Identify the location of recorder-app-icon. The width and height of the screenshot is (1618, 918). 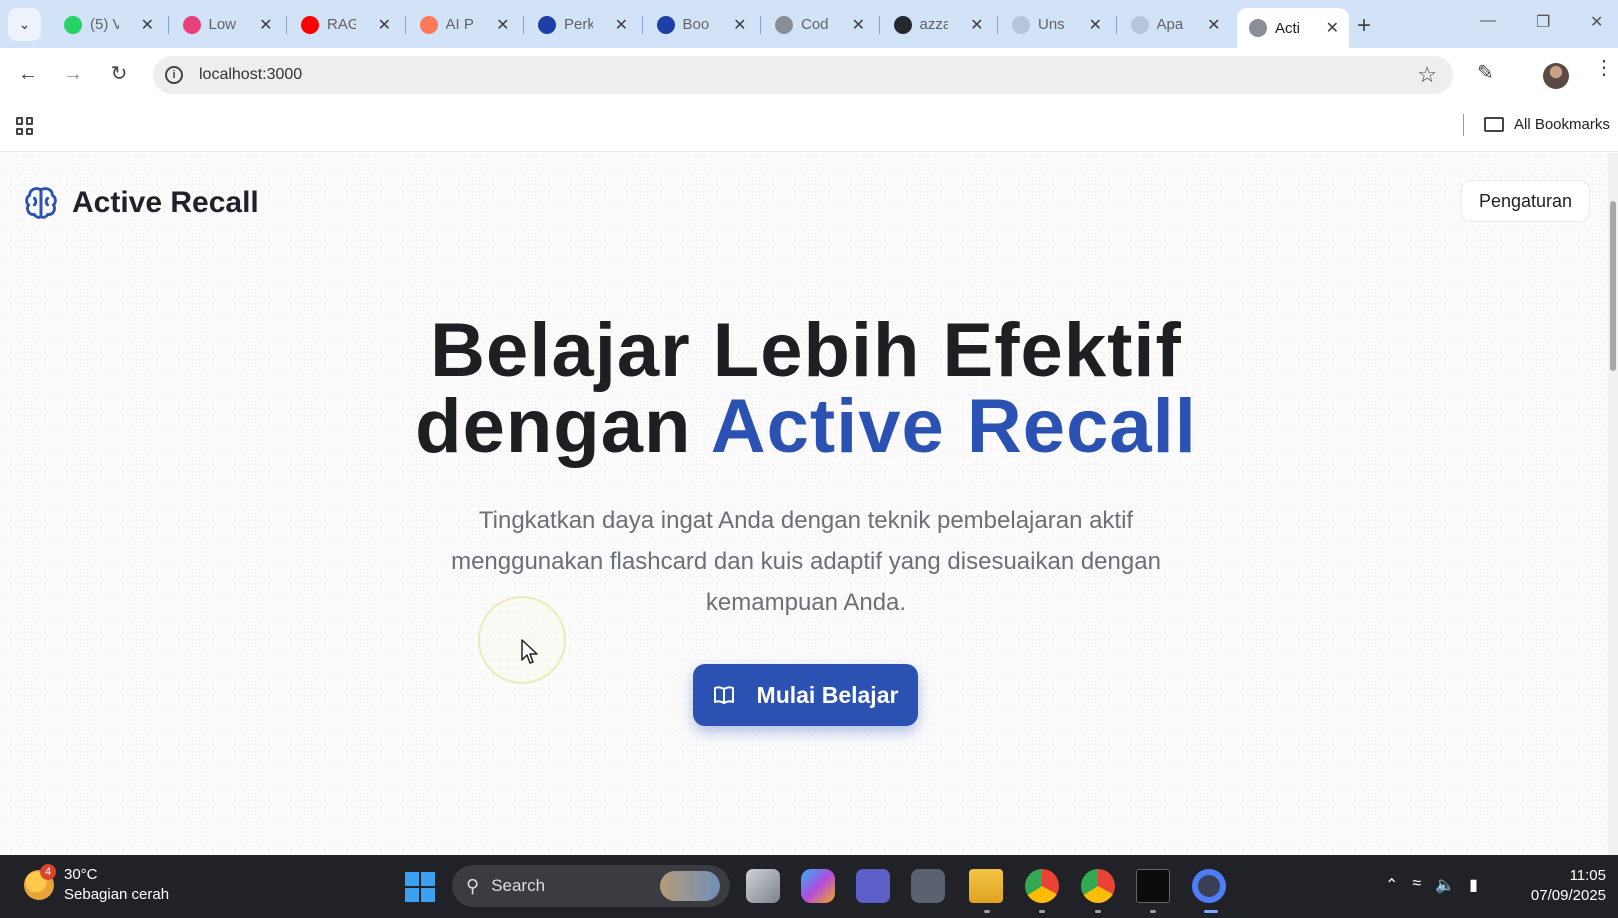
(1209, 886).